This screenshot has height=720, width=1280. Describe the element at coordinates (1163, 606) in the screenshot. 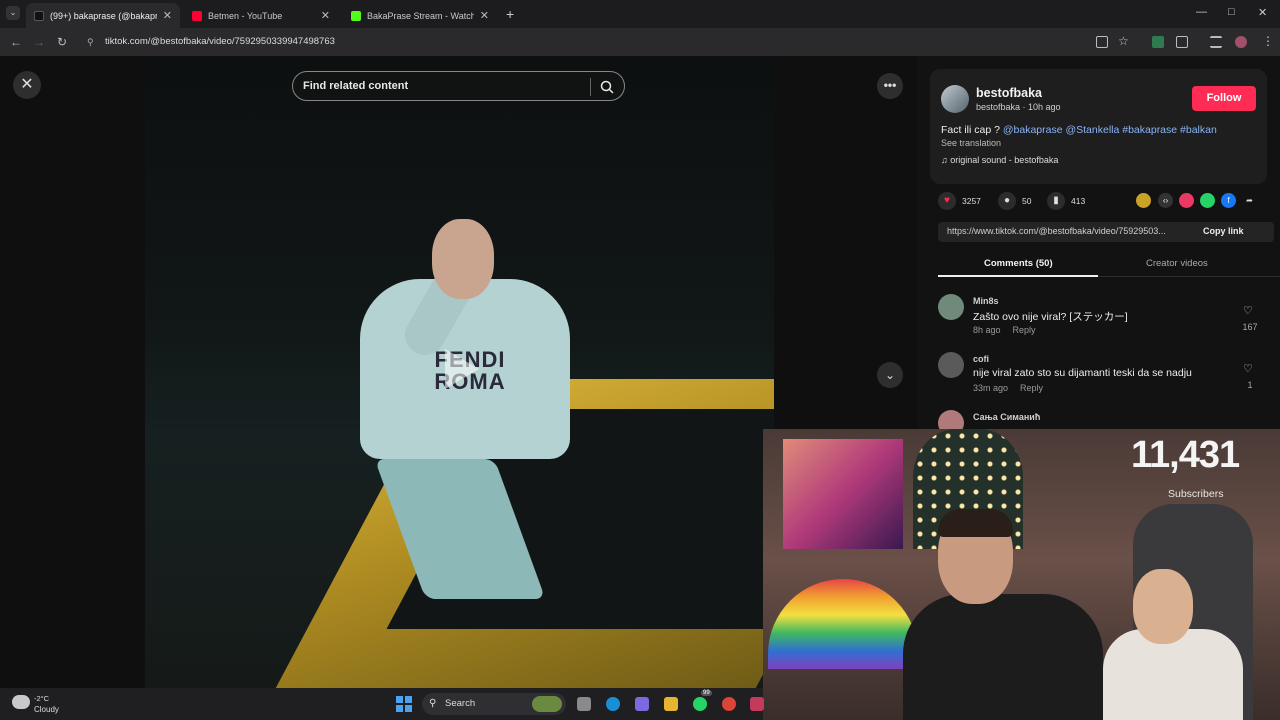

I see `guest-head` at that location.